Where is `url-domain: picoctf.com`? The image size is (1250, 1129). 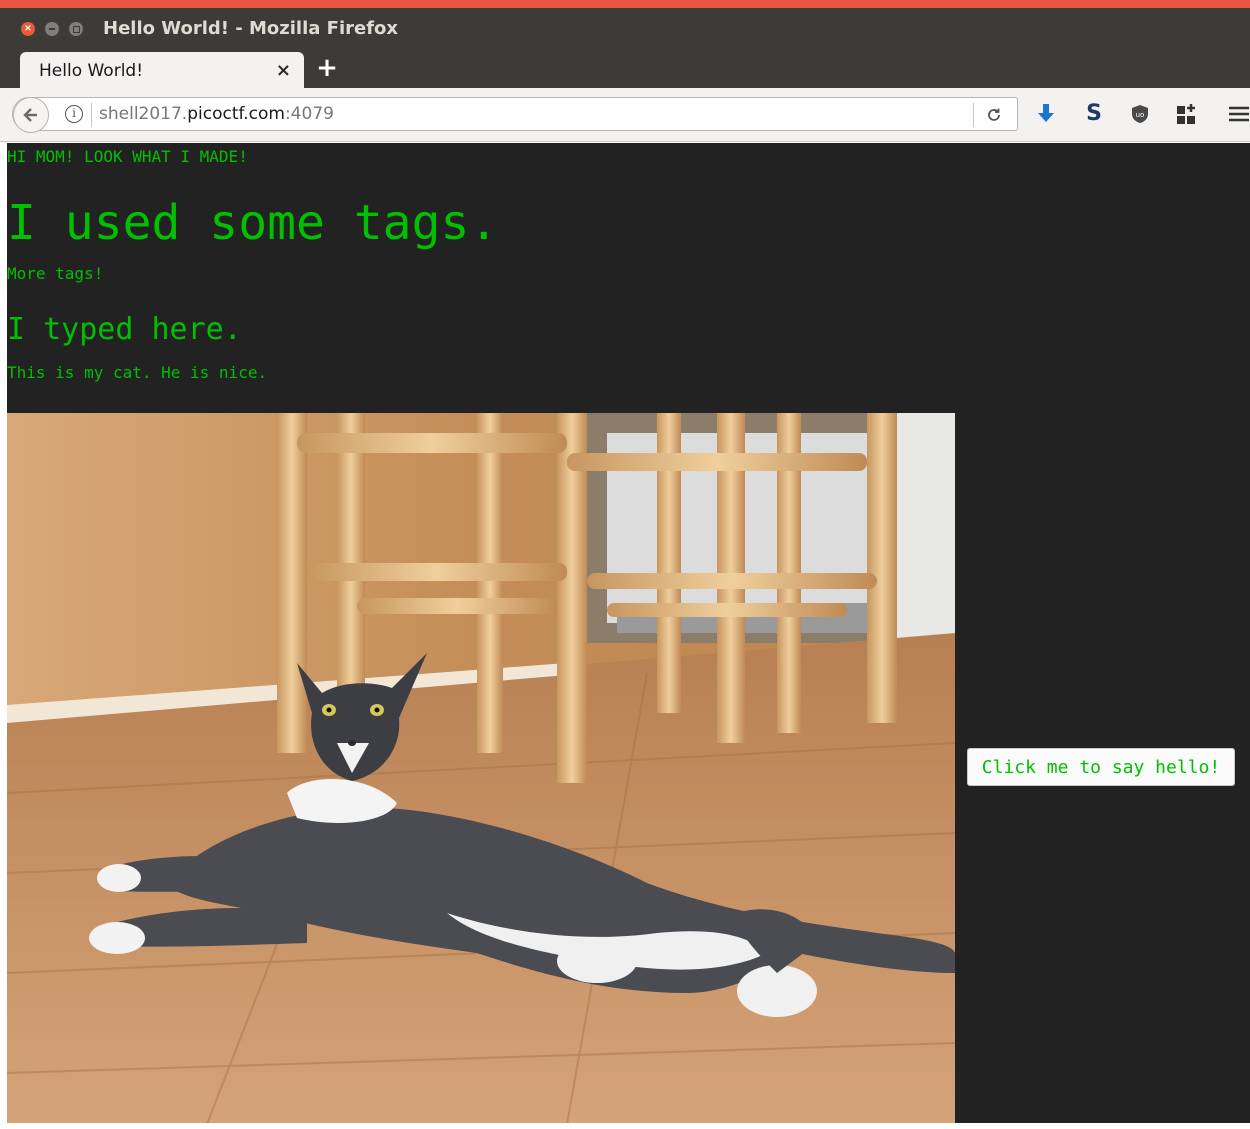 url-domain: picoctf.com is located at coordinates (236, 114).